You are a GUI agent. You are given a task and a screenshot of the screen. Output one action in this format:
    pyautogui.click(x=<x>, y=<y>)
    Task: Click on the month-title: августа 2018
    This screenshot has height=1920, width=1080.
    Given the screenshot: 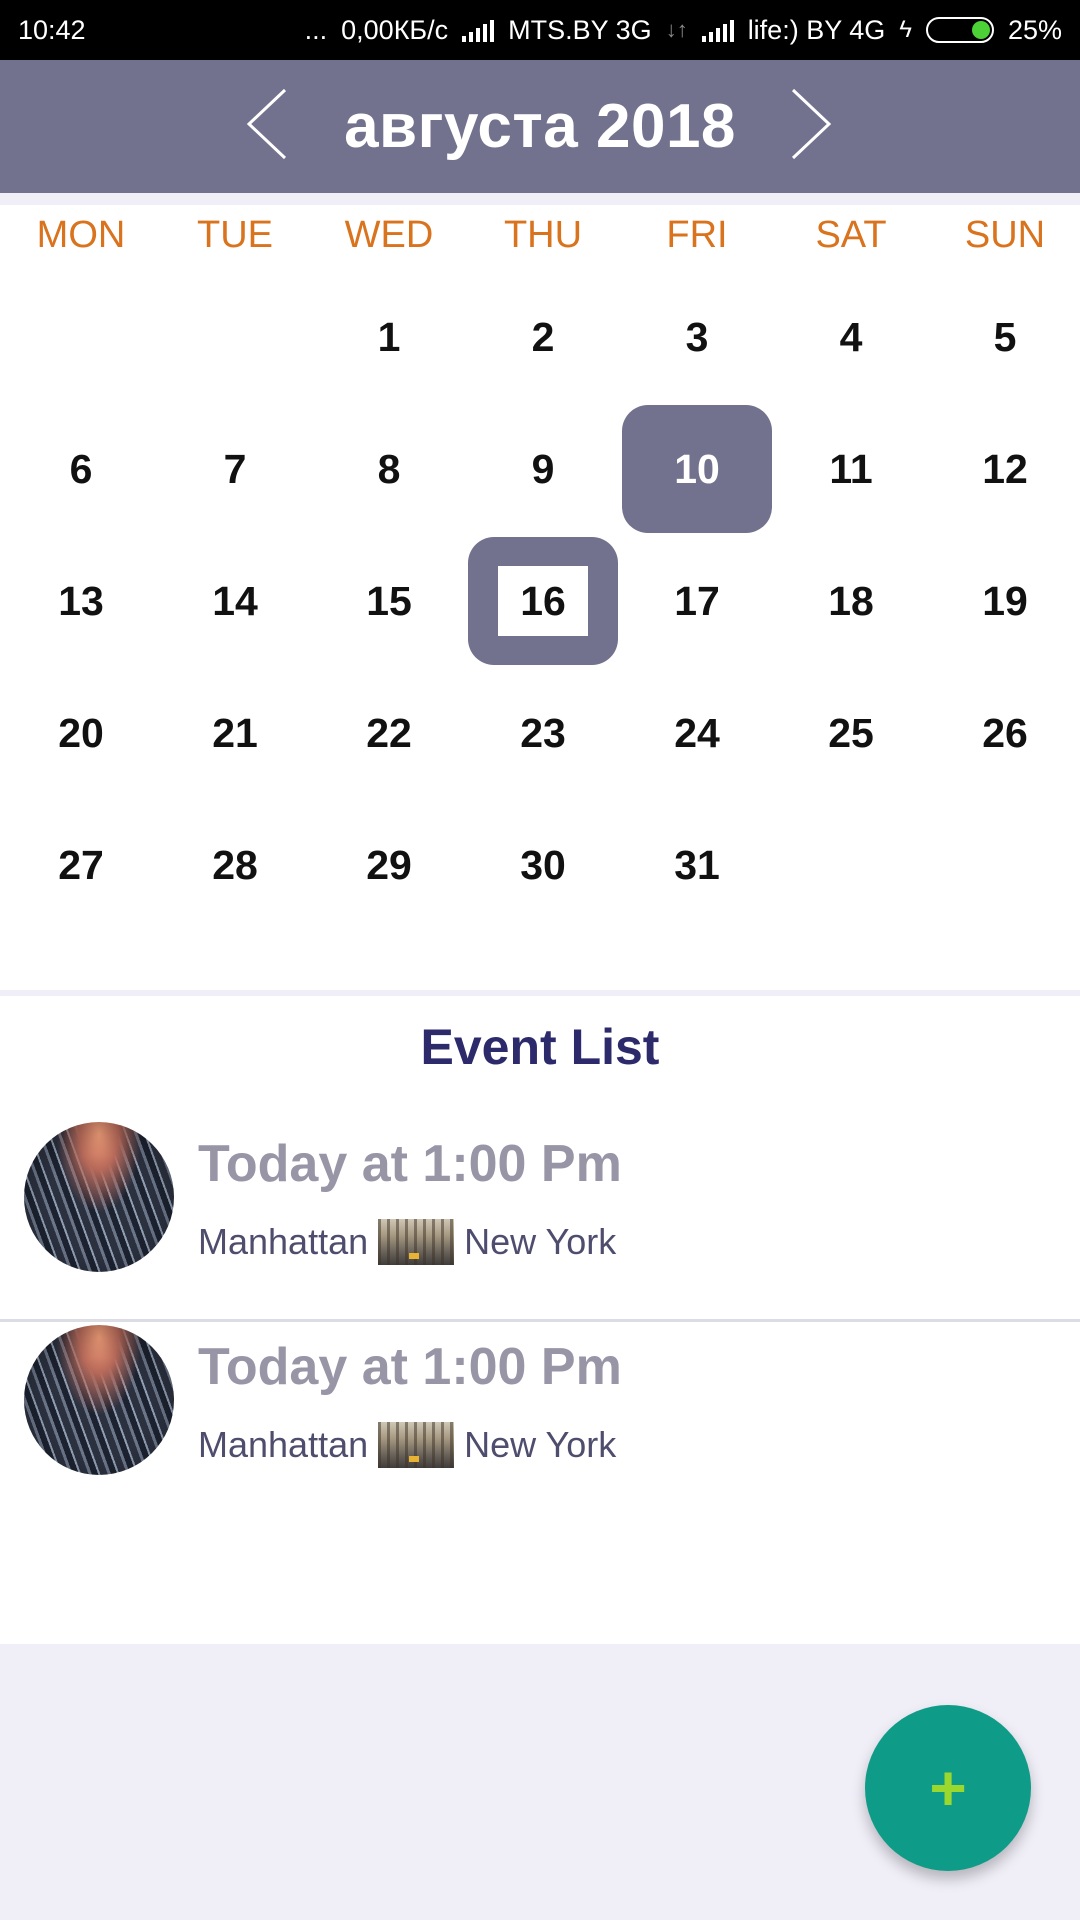 What is the action you would take?
    pyautogui.click(x=540, y=126)
    